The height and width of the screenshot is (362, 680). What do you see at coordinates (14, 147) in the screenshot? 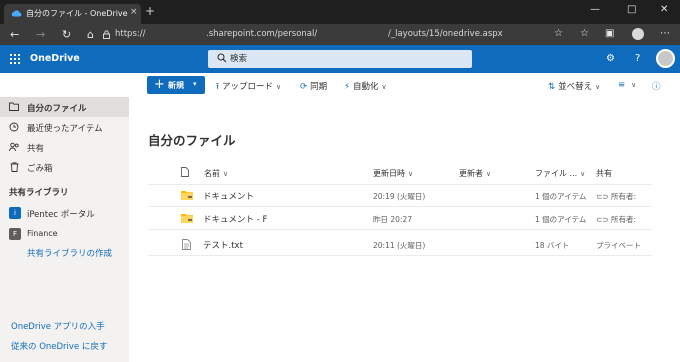
I see `people-icon` at bounding box center [14, 147].